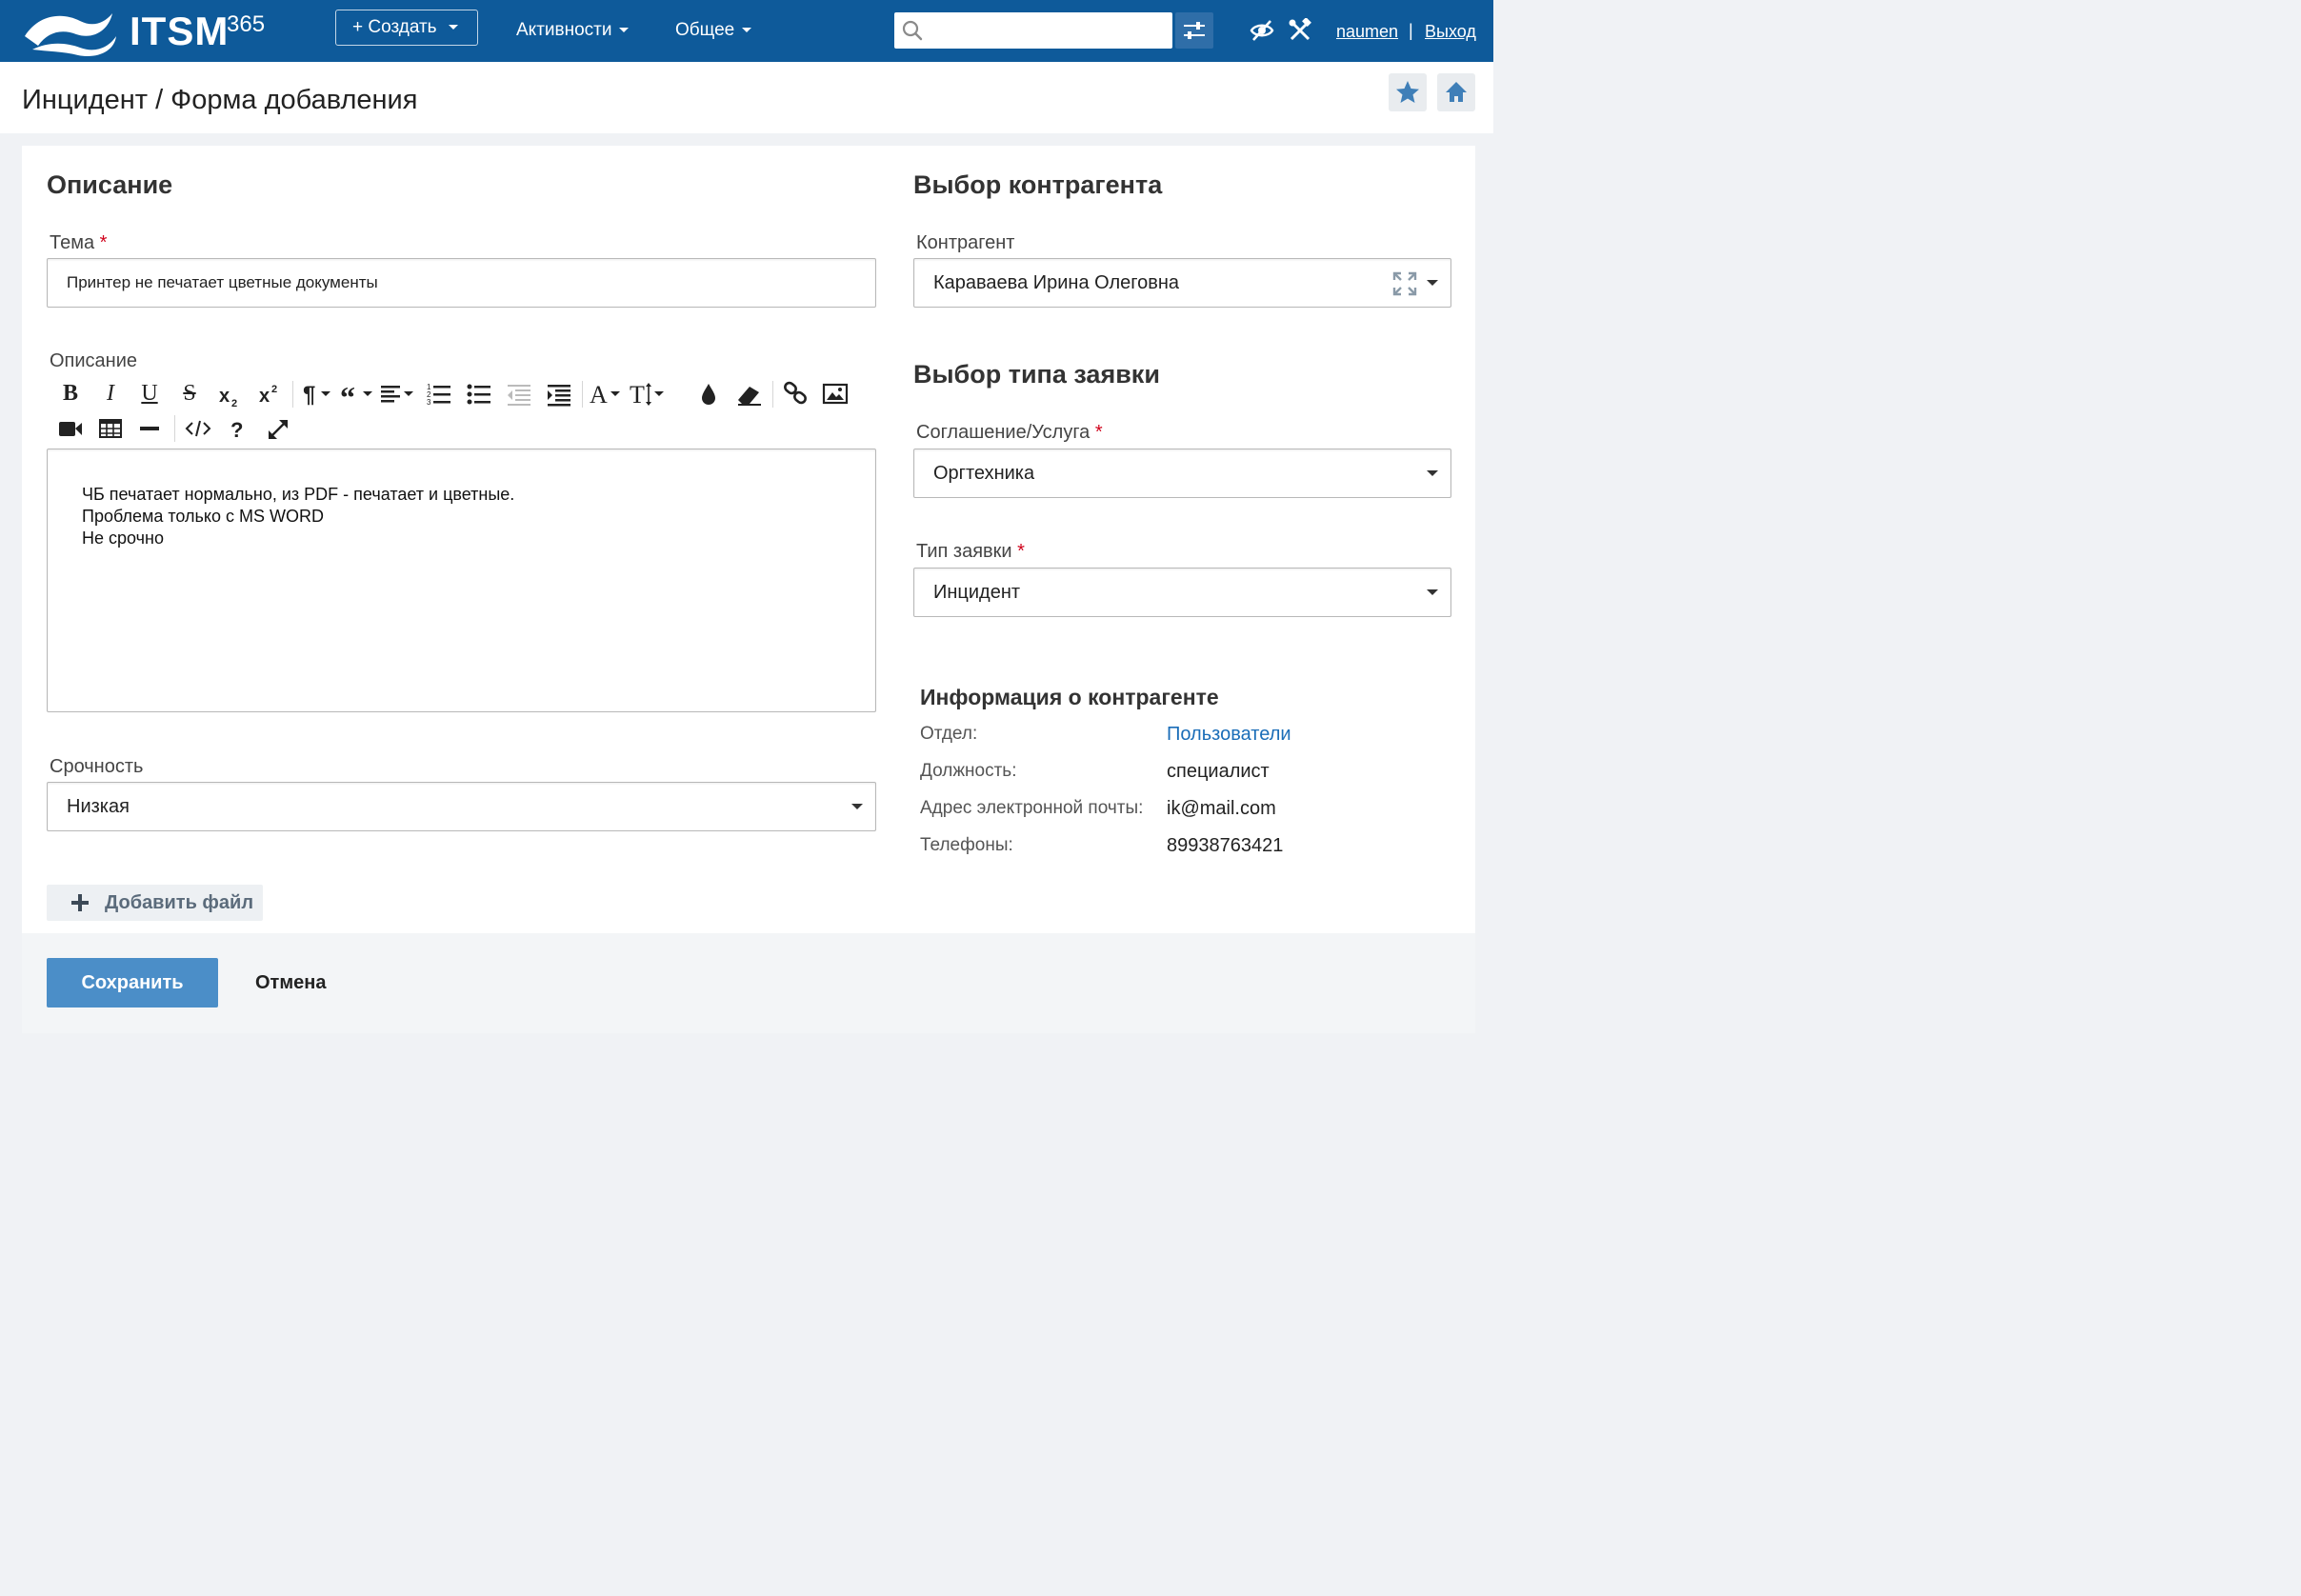  I want to click on tools-icon, so click(1300, 30).